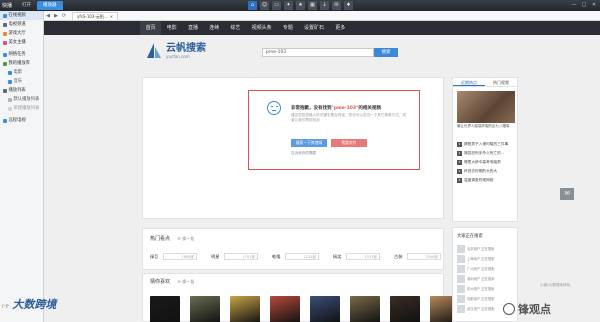  Describe the element at coordinates (21, 81) in the screenshot. I see `sidebar-item-music: 音乐` at that location.